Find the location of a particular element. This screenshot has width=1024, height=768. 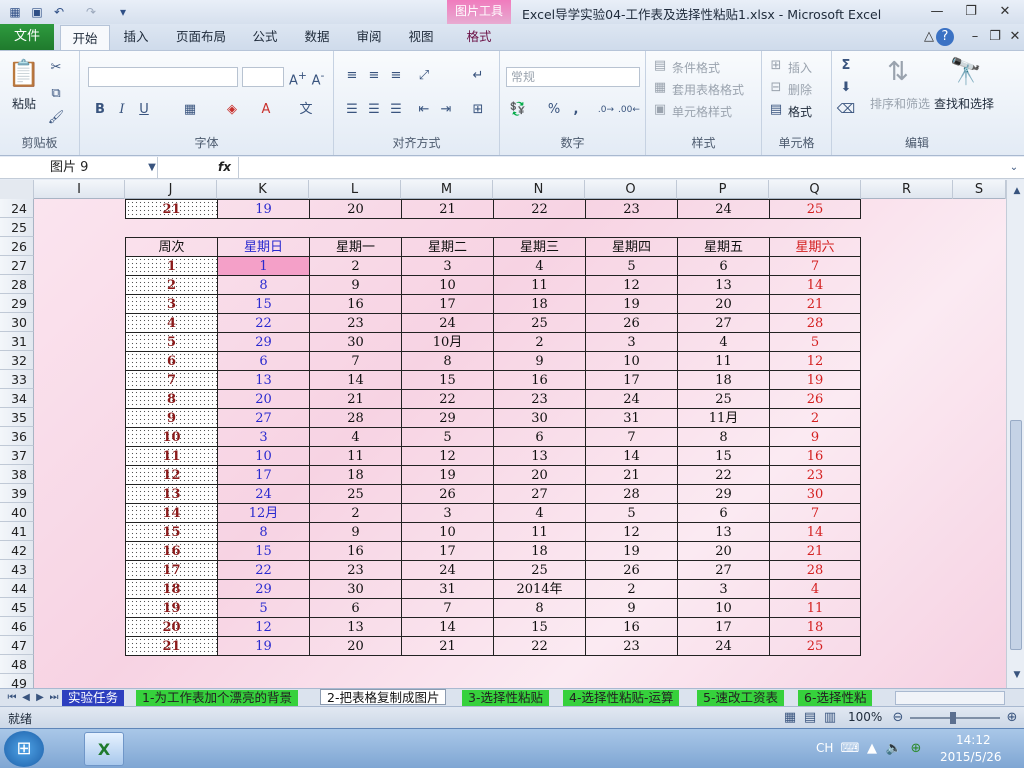

autosum-button: Σ is located at coordinates (846, 66).